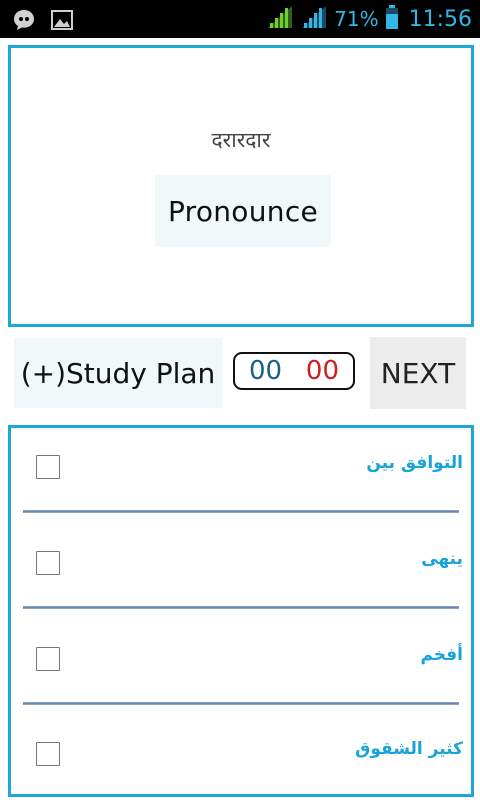 Image resolution: width=480 pixels, height=800 pixels. What do you see at coordinates (442, 559) in the screenshot?
I see `option-label: ينهى` at bounding box center [442, 559].